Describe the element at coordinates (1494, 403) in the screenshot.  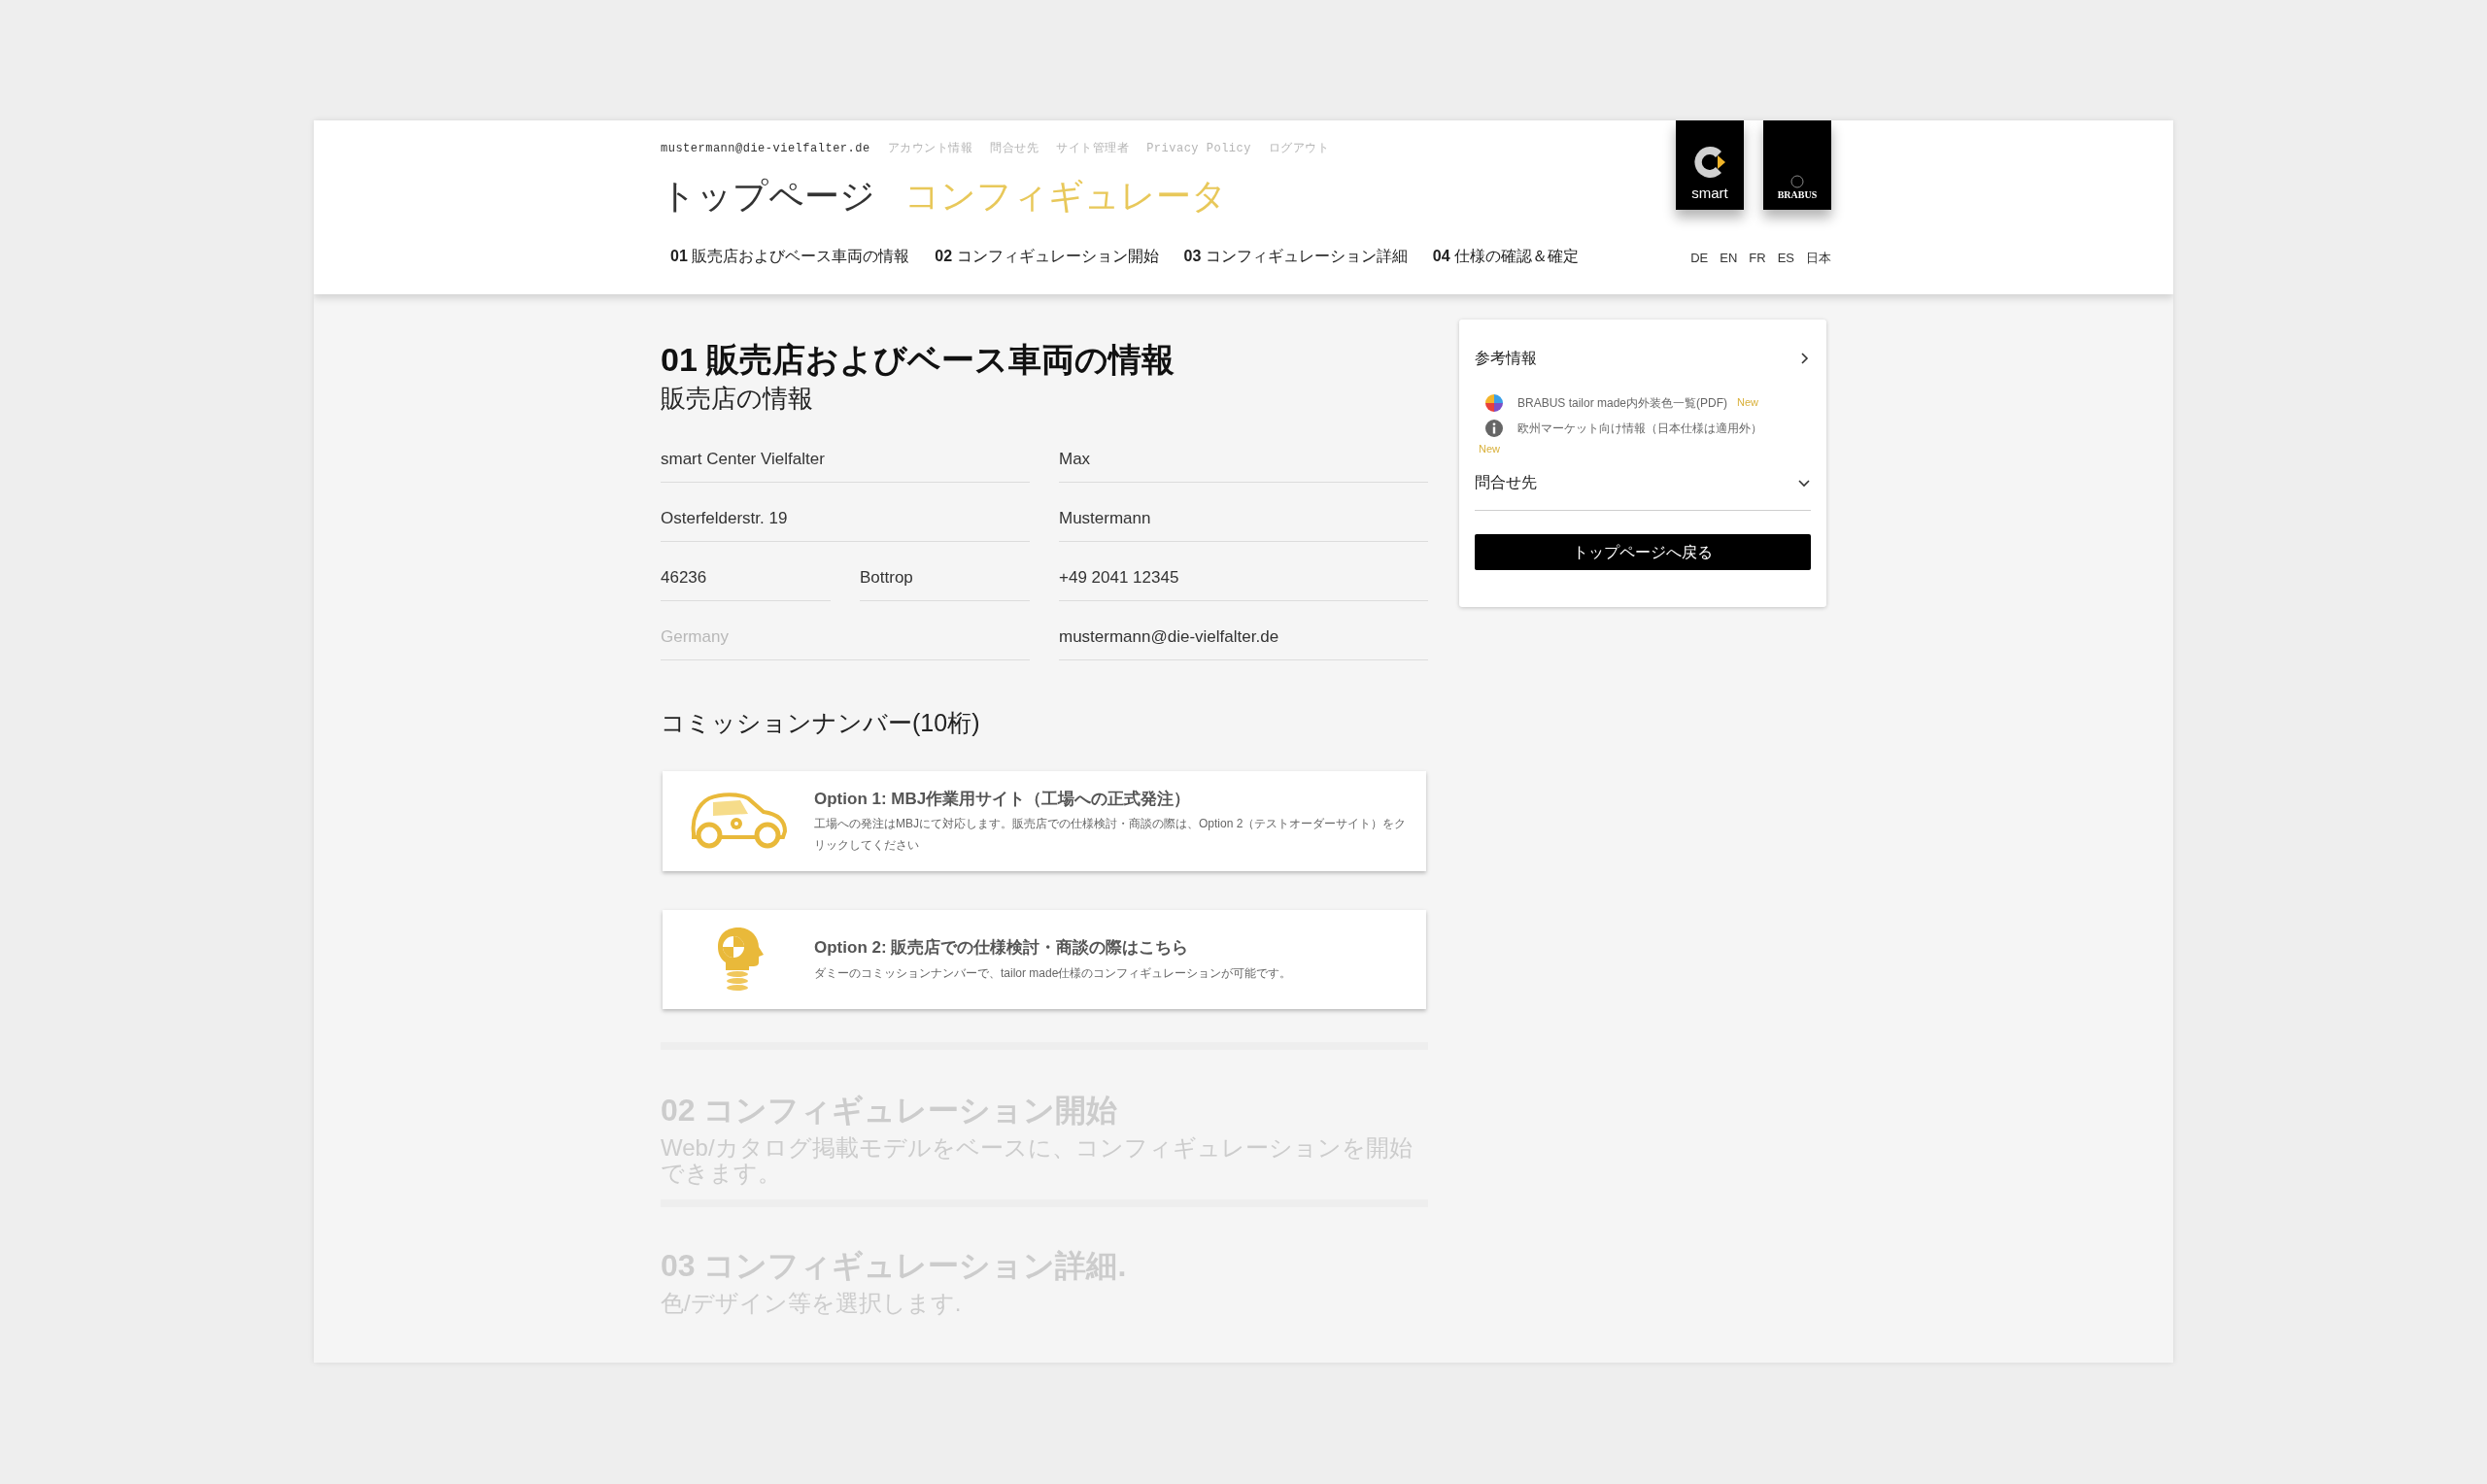
I see `color-wheel-icon` at that location.